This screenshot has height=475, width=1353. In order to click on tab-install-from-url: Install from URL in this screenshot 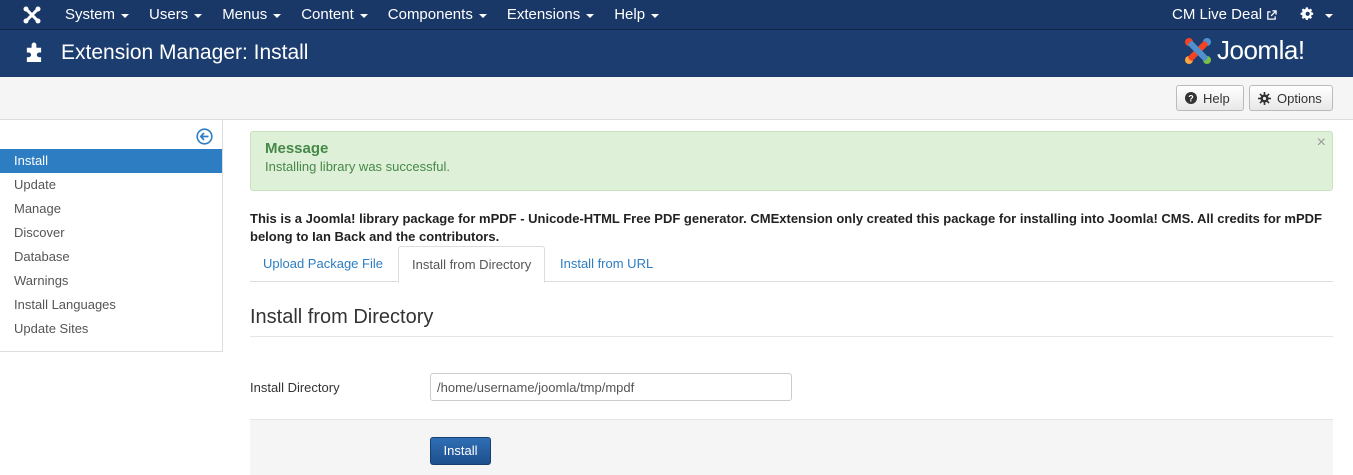, I will do `click(606, 264)`.